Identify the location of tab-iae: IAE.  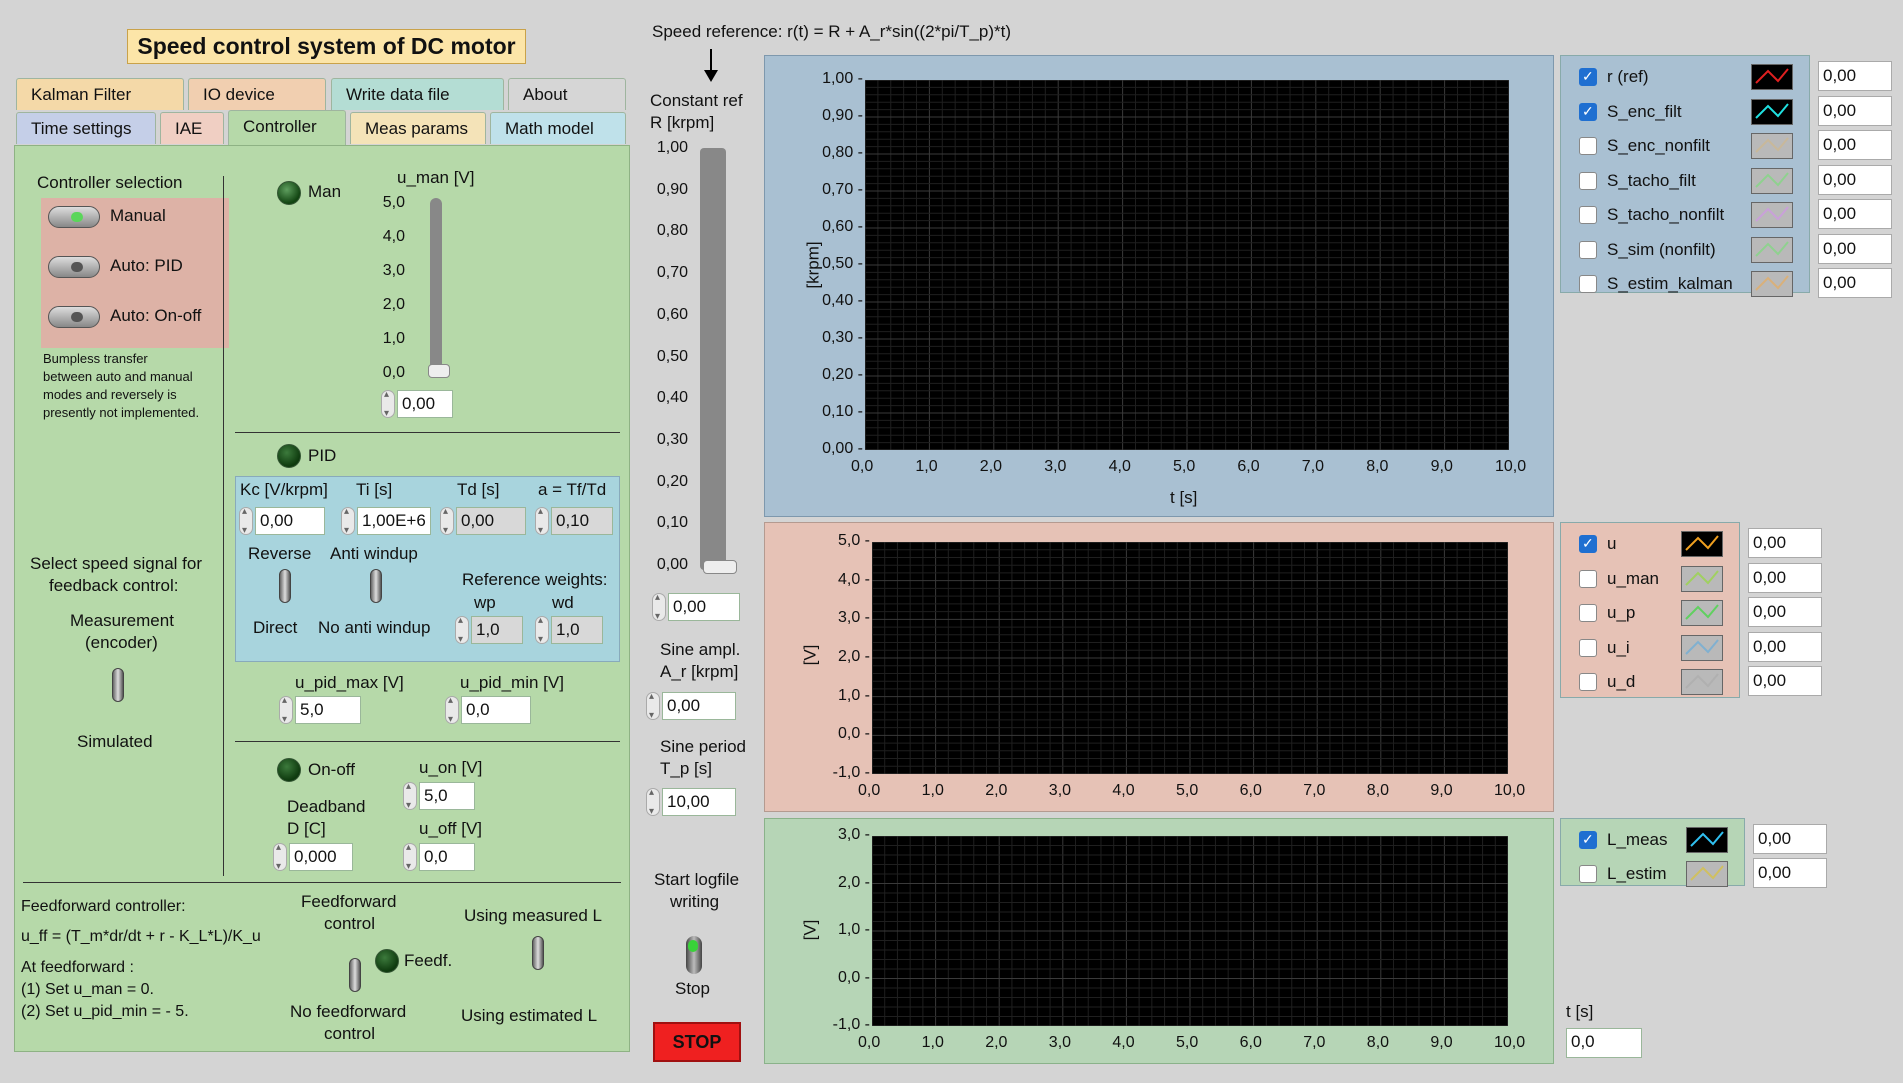
(192, 128).